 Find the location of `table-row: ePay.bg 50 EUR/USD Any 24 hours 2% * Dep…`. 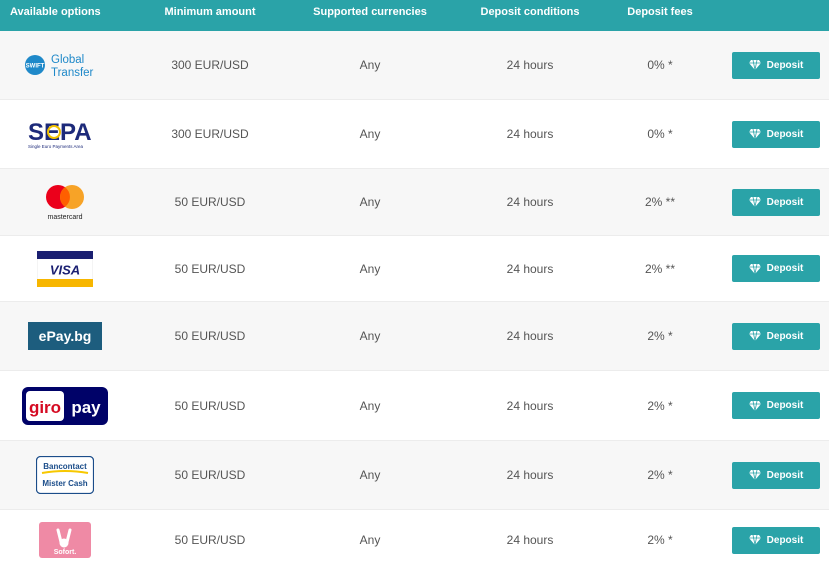

table-row: ePay.bg 50 EUR/USD Any 24 hours 2% * Dep… is located at coordinates (414, 336).